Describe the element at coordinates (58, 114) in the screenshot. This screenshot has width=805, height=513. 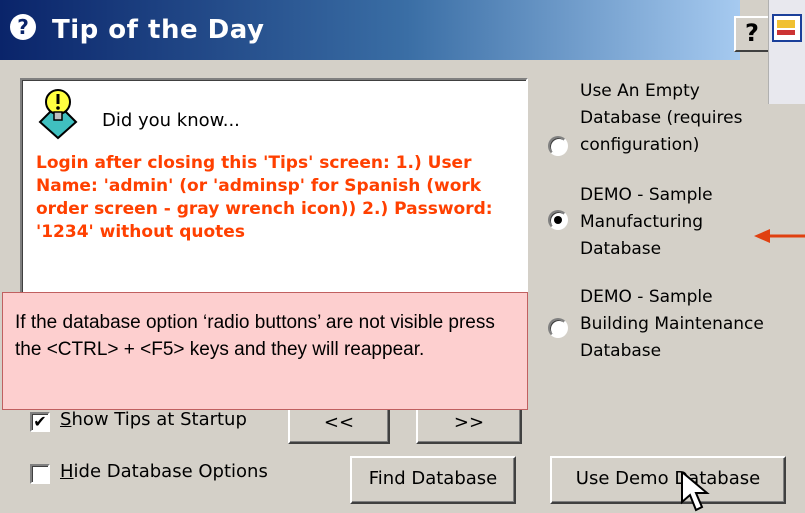
I see `lightbulb-icon` at that location.